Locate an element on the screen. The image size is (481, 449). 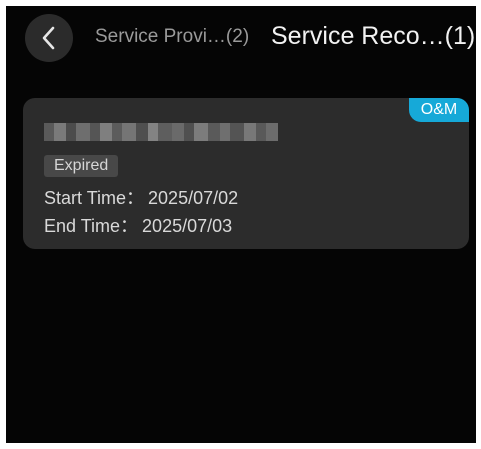
redacted-device-name is located at coordinates (161, 132).